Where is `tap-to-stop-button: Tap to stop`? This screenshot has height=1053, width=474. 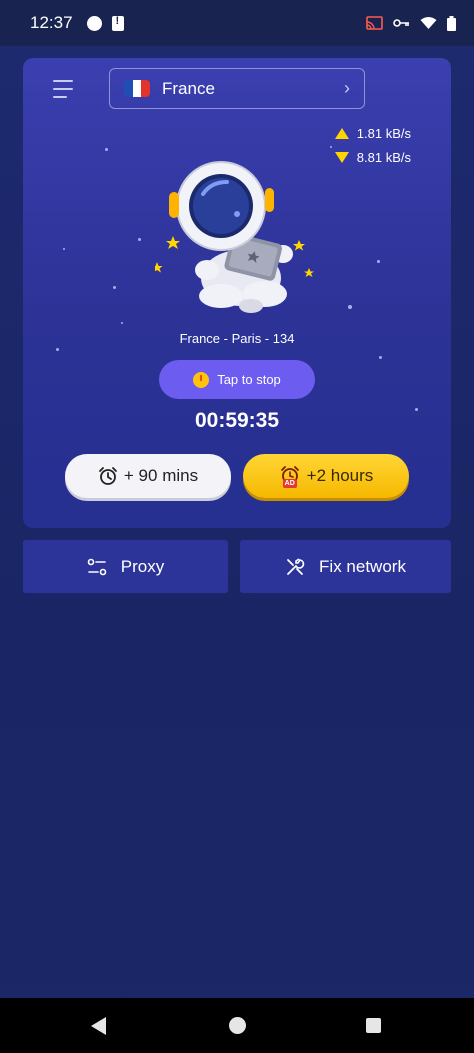 tap-to-stop-button: Tap to stop is located at coordinates (237, 379).